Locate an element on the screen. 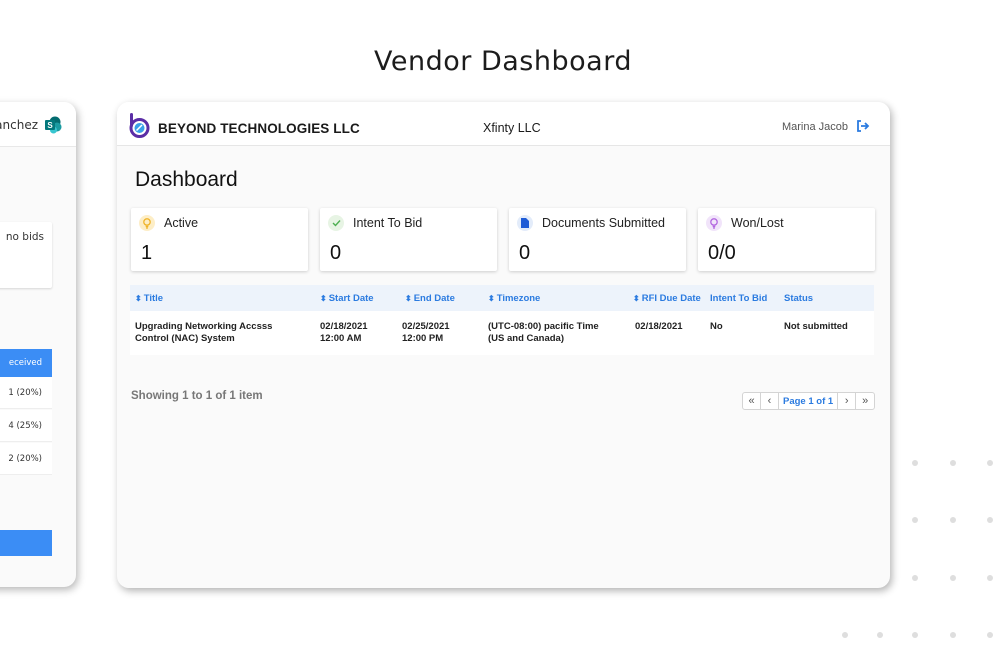 The width and height of the screenshot is (1000, 647). side-row: 1 (20%) is located at coordinates (26, 393).